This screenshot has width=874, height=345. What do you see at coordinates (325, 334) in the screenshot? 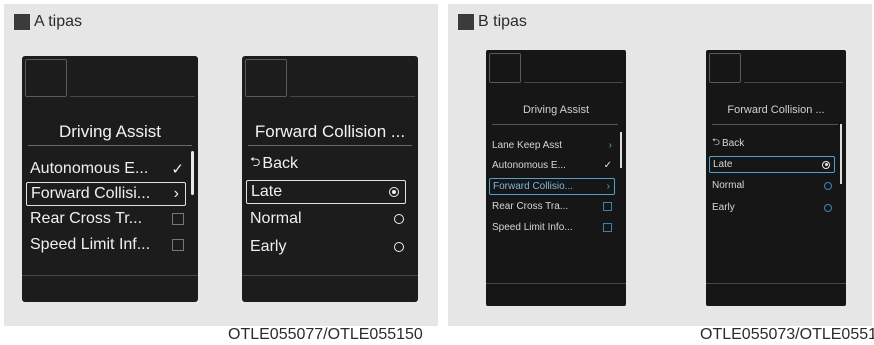
I see `figure-code-a: OTLE055077/OTLE055150` at bounding box center [325, 334].